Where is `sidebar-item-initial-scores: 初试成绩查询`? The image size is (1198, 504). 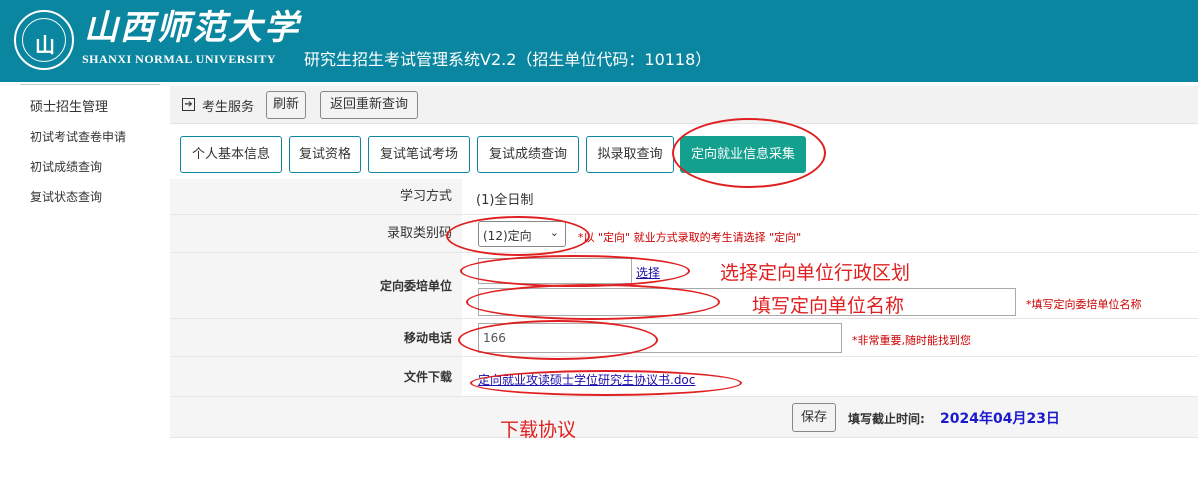
sidebar-item-initial-scores: 初试成绩查询 is located at coordinates (66, 166).